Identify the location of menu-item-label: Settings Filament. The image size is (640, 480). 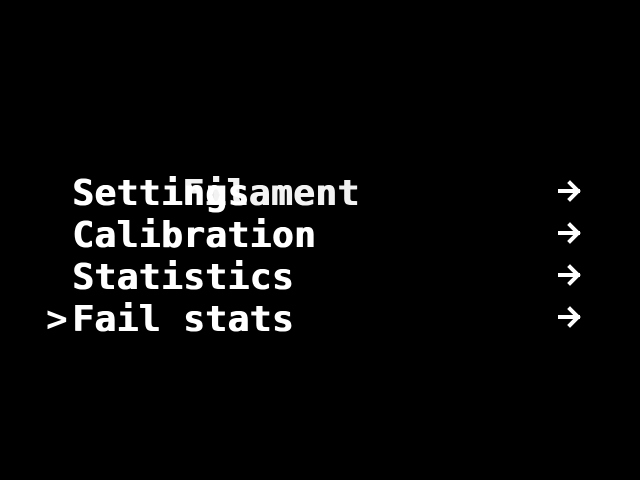
(216, 193).